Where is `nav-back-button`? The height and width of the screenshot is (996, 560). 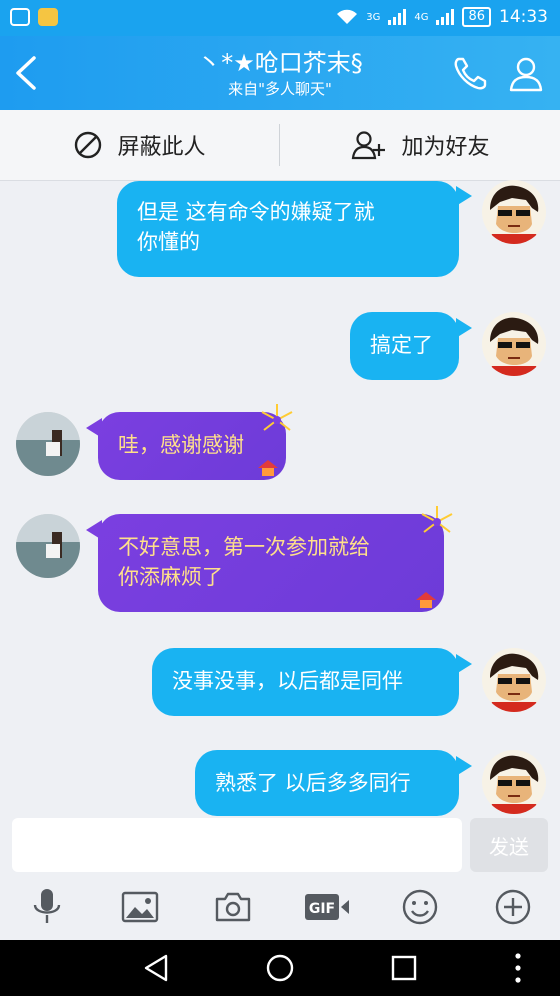
nav-back-button is located at coordinates (156, 968).